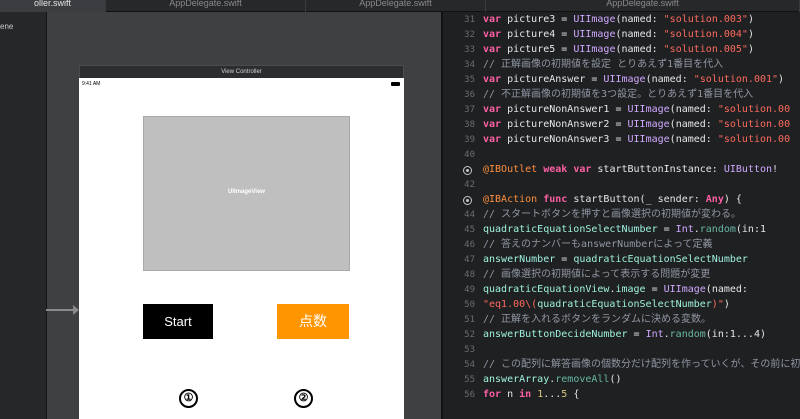  I want to click on code-token: "solution.004", so click(705, 34).